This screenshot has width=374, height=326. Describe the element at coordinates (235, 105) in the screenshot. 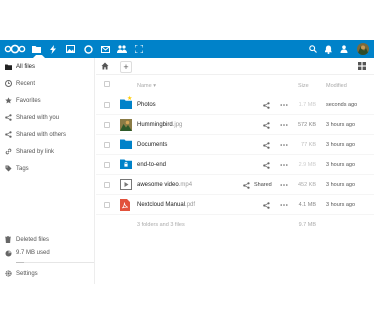

I see `file-row: ★ Photos 1.7 MB seconds ago` at that location.